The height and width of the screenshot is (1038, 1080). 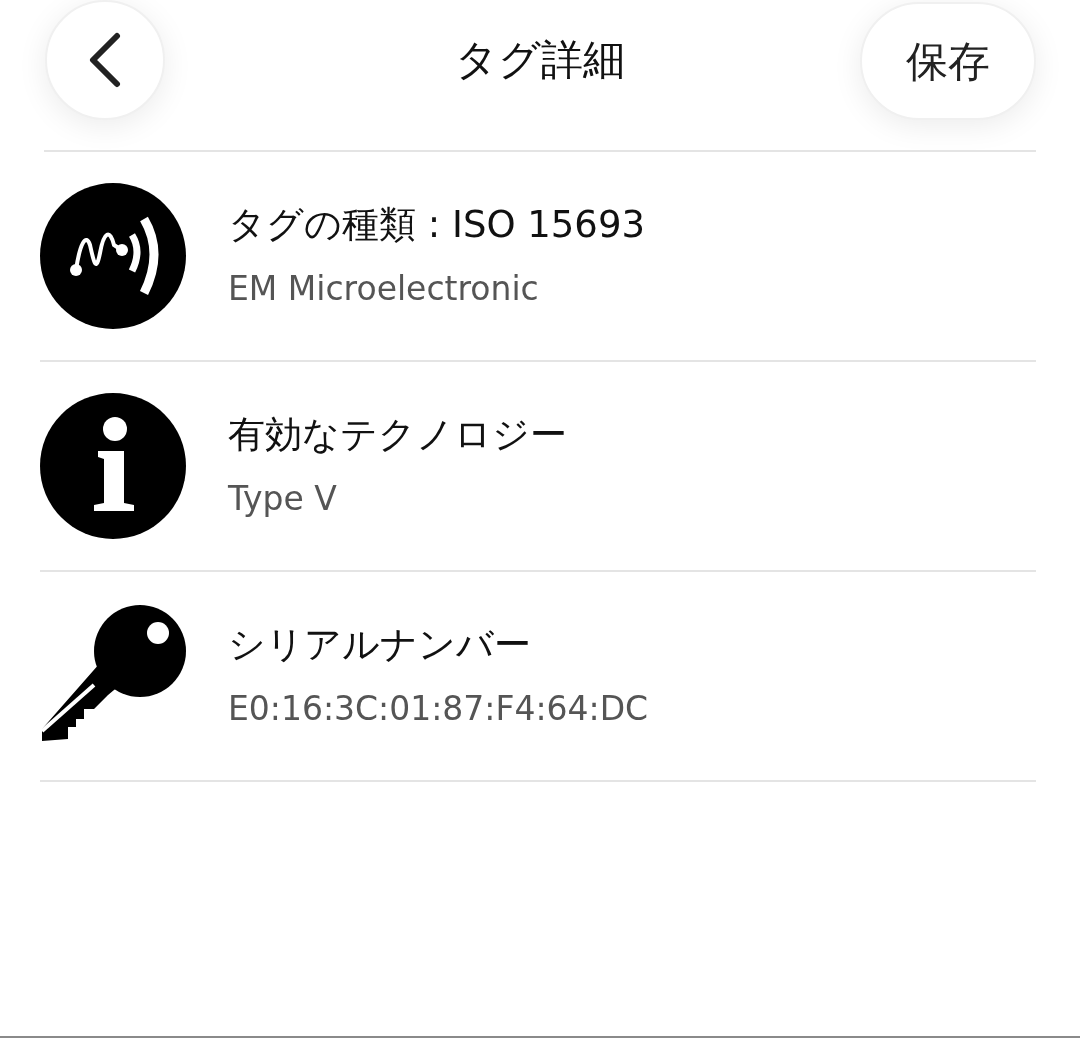 What do you see at coordinates (380, 645) in the screenshot?
I see `row-title: シリアルナンバー` at bounding box center [380, 645].